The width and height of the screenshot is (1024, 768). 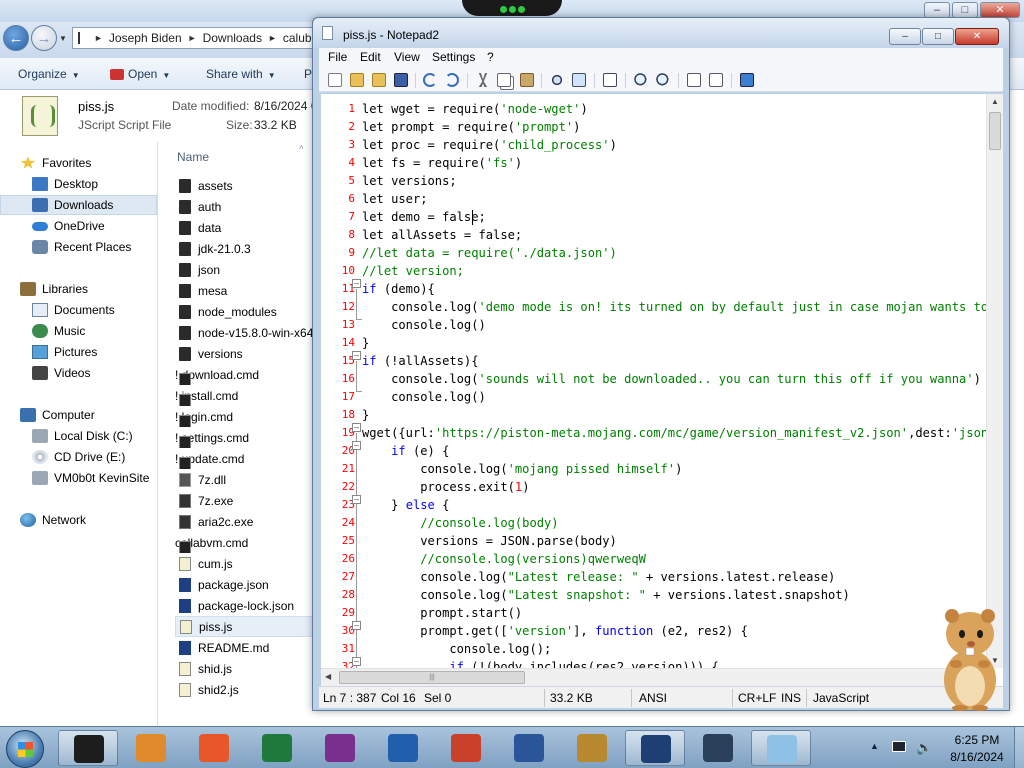 What do you see at coordinates (977, 740) in the screenshot?
I see `clock-time: 6:25 PM` at bounding box center [977, 740].